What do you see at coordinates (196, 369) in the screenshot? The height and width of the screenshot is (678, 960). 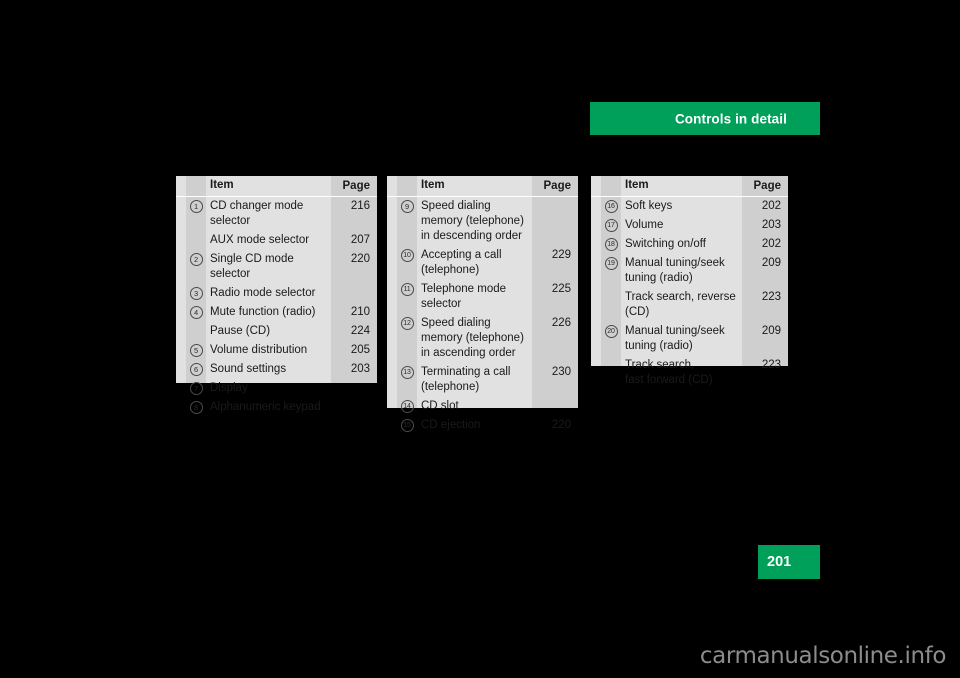 I see `circled-number-icon: 6` at bounding box center [196, 369].